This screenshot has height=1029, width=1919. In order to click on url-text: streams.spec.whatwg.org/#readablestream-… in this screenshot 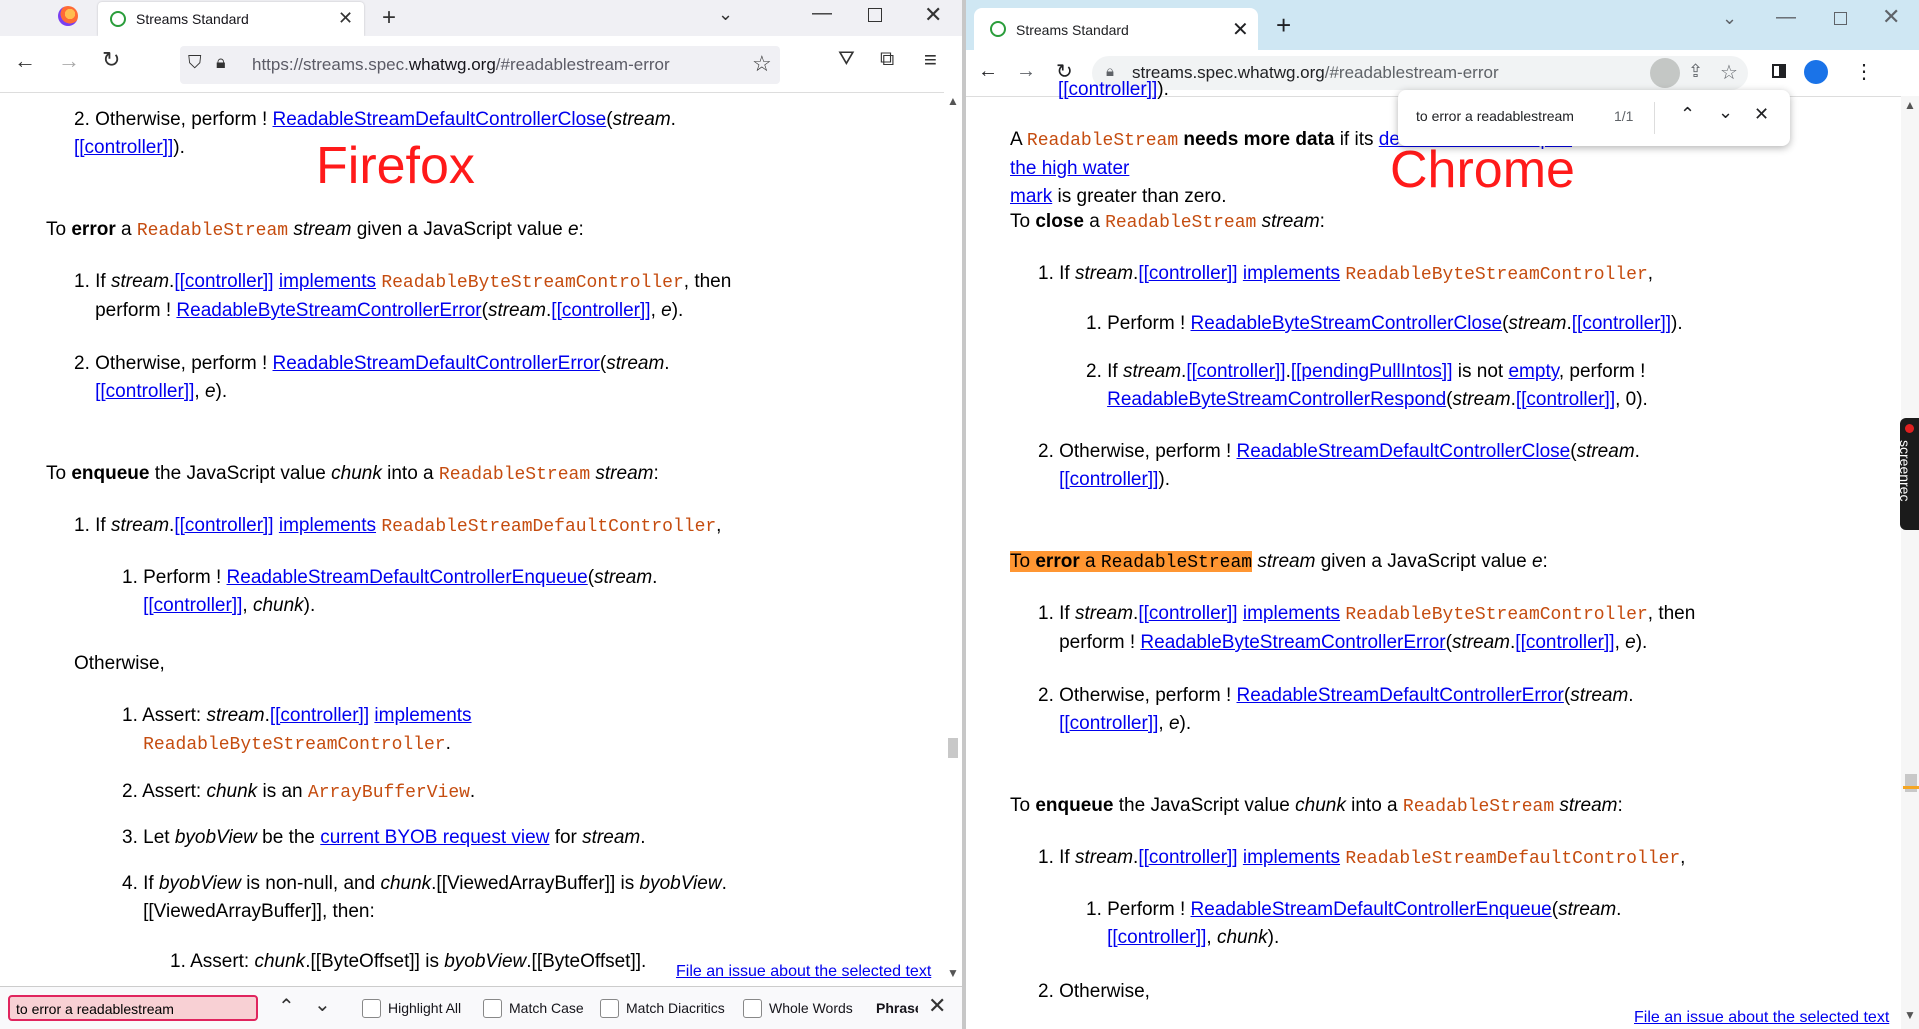, I will do `click(1315, 73)`.